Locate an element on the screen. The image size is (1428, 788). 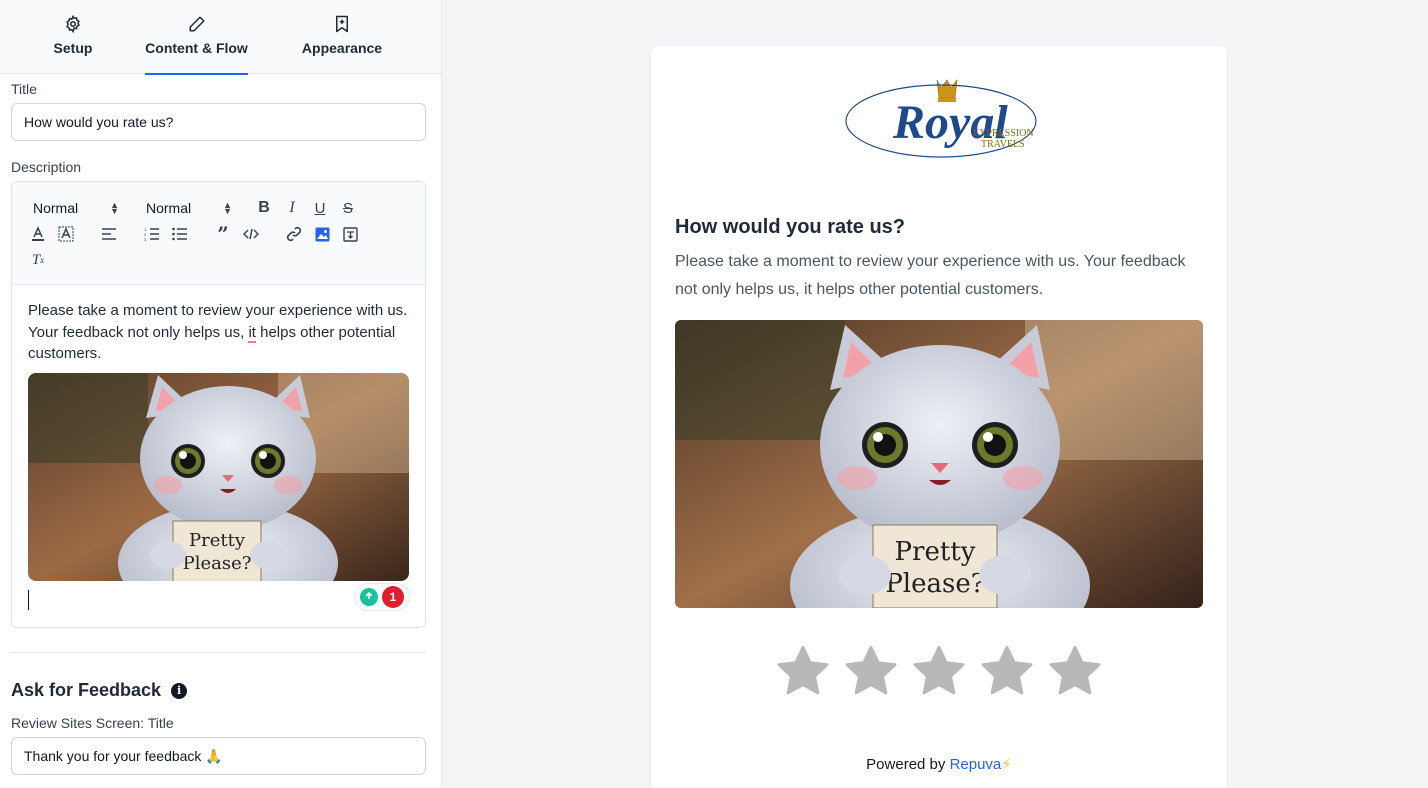
powered-by: Powered by Repuva⚡ is located at coordinates (939, 764).